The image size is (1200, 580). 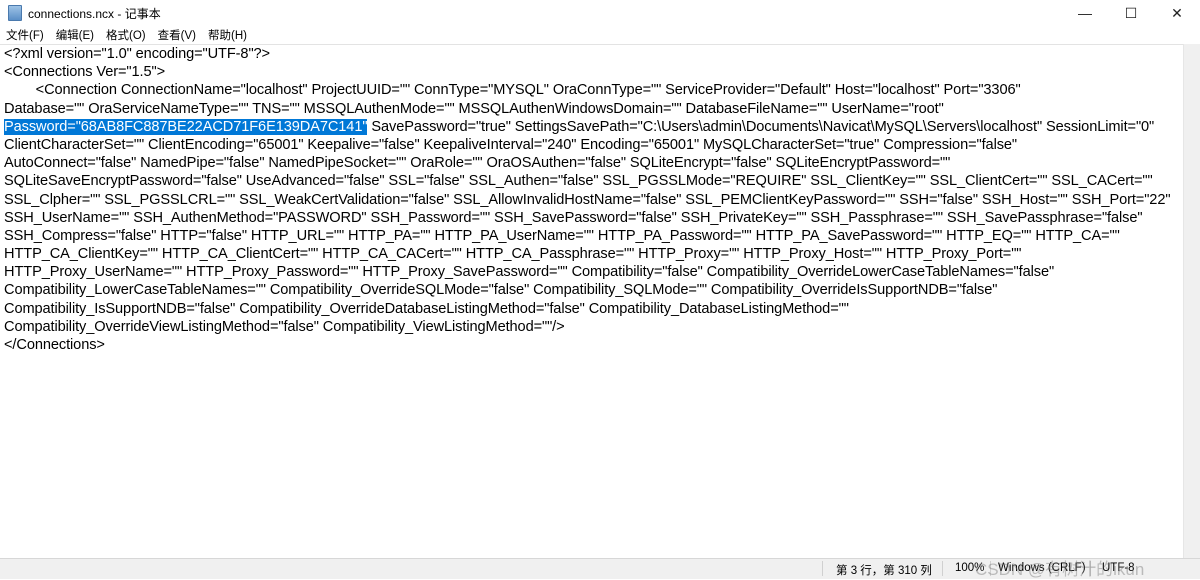 What do you see at coordinates (126, 35) in the screenshot?
I see `menu-format: 格式(O)` at bounding box center [126, 35].